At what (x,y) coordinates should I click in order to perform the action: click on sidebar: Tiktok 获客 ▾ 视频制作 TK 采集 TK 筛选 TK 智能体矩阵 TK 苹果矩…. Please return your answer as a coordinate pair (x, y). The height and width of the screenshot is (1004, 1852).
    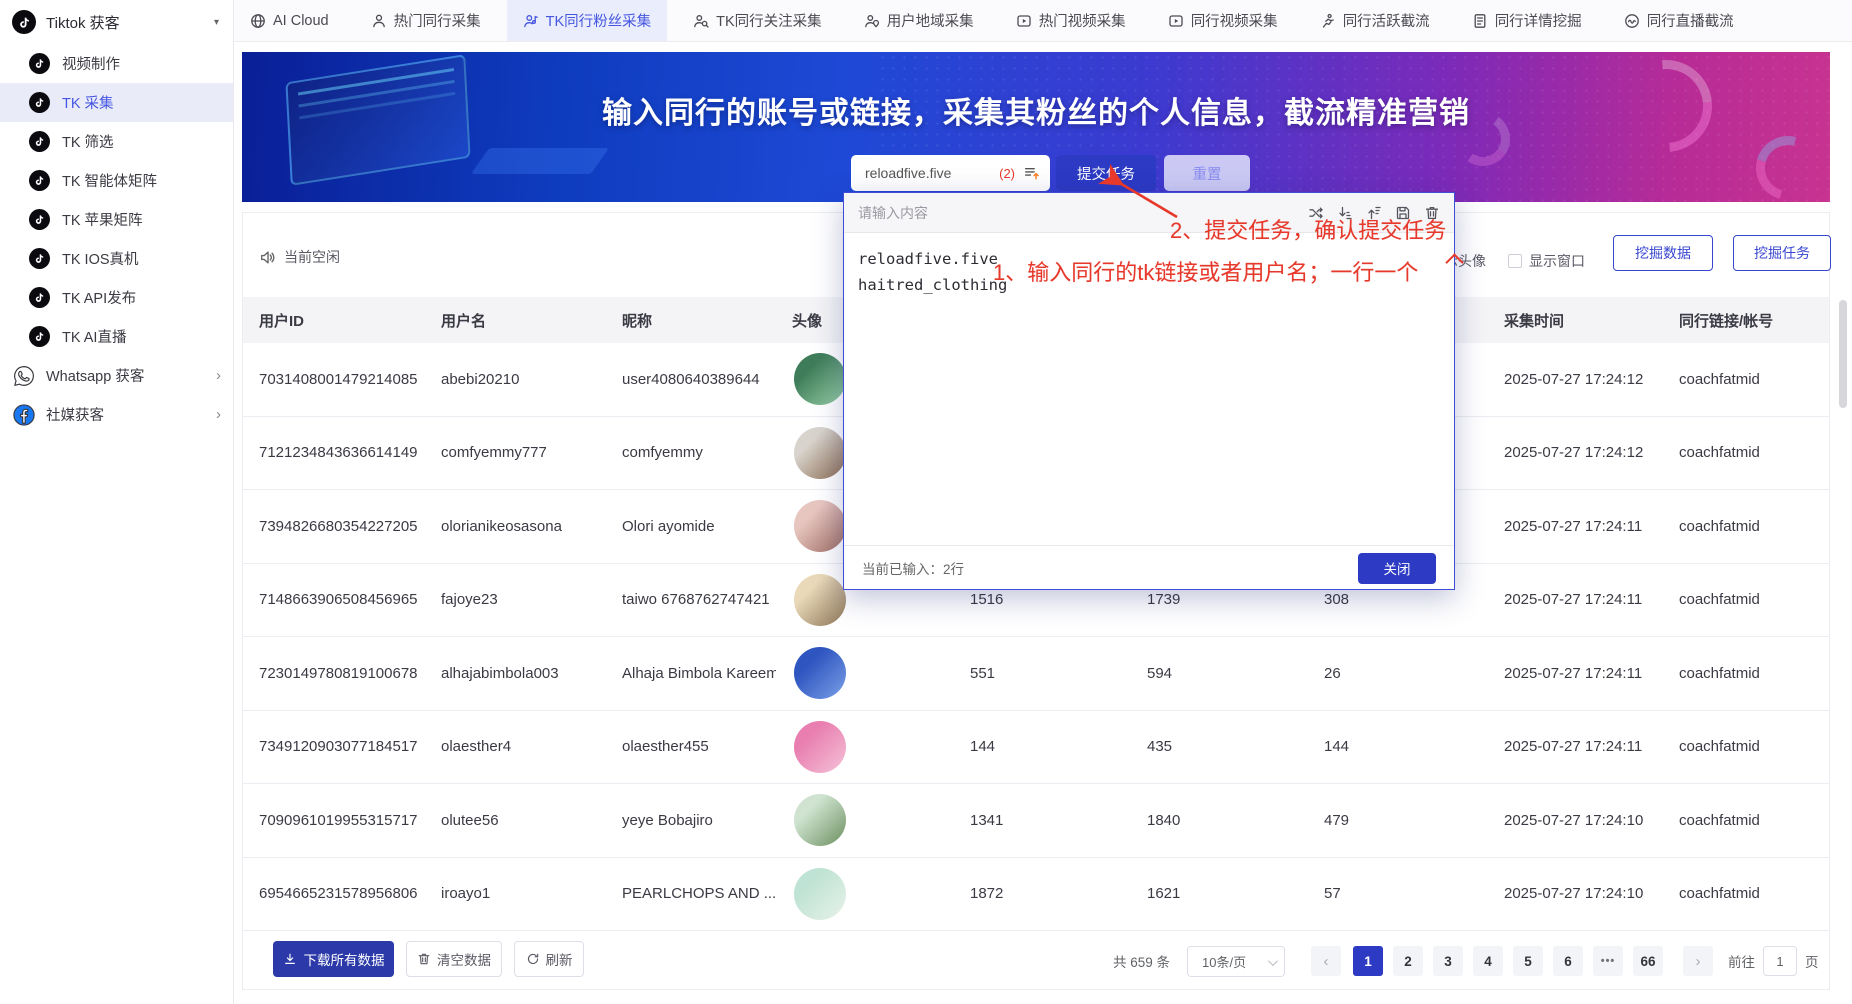
    Looking at the image, I should click on (117, 502).